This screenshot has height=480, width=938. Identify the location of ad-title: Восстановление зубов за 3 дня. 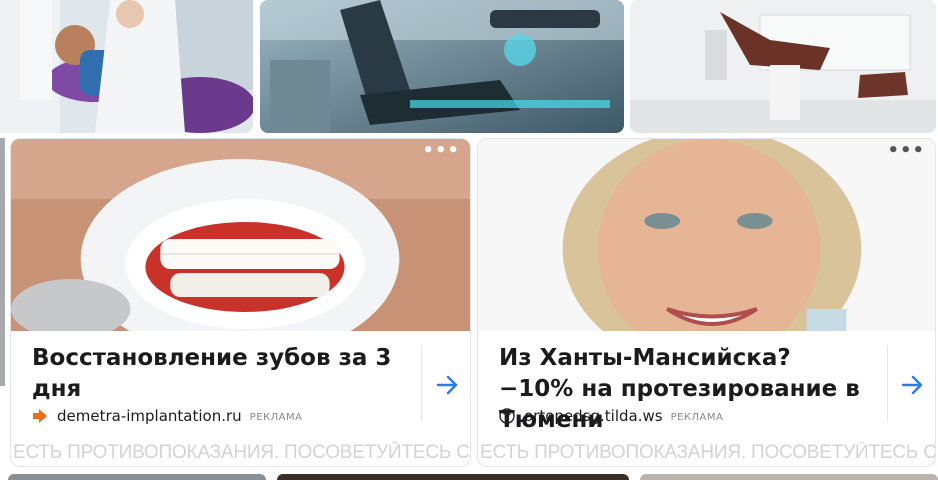
(217, 374).